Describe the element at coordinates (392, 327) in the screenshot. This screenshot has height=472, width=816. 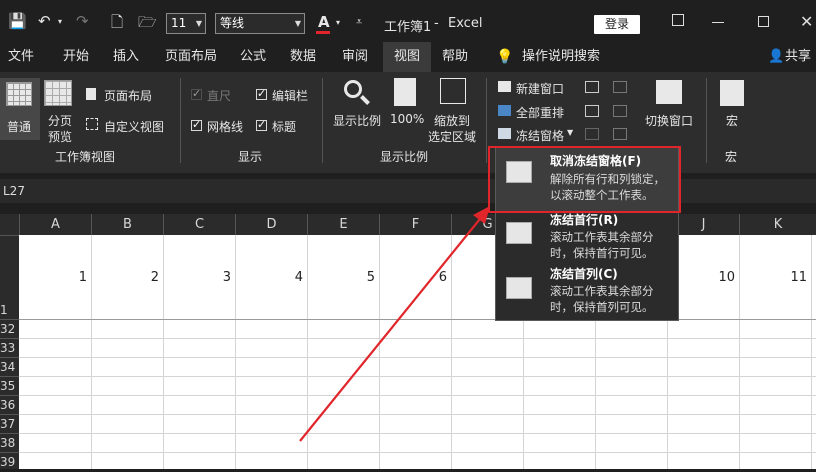
I see `arrow-line` at that location.